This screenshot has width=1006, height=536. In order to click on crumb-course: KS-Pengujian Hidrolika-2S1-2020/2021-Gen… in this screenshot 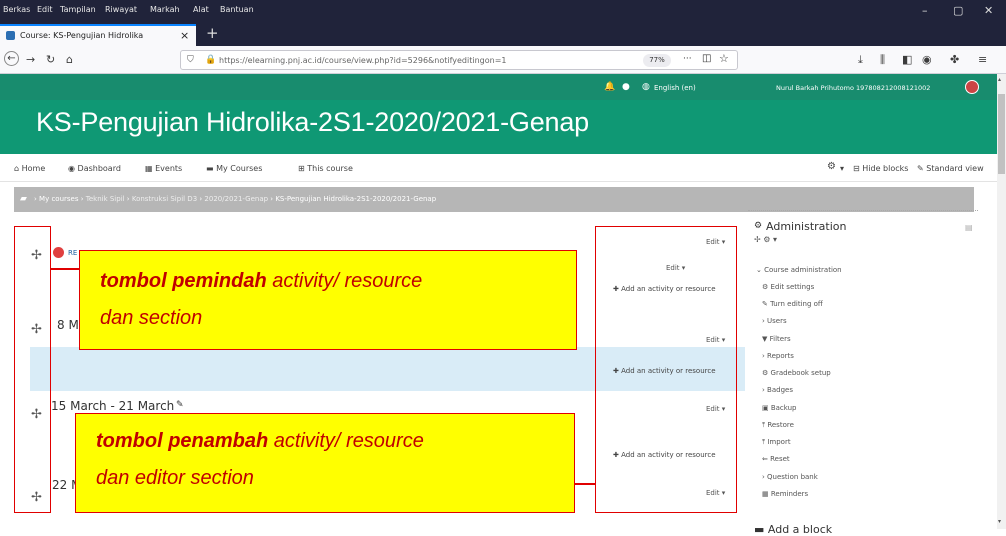, I will do `click(355, 199)`.